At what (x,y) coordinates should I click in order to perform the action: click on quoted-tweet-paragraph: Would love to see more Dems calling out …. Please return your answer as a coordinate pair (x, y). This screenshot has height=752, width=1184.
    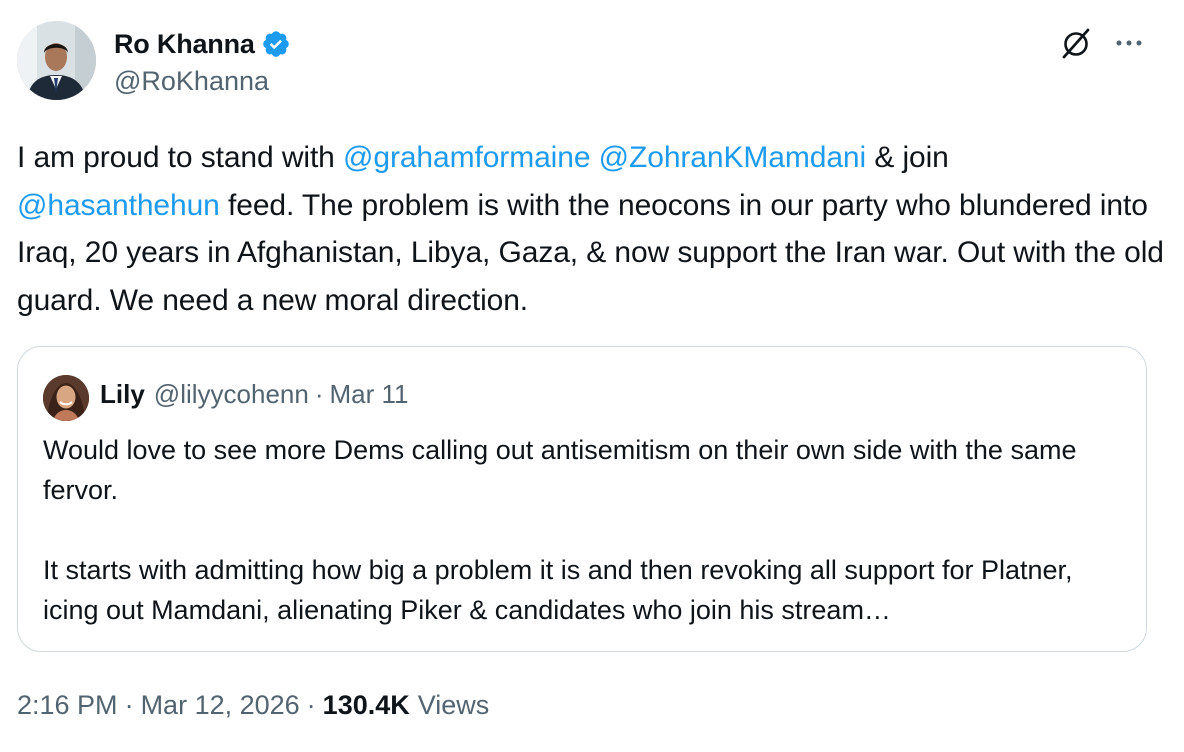
    Looking at the image, I should click on (560, 470).